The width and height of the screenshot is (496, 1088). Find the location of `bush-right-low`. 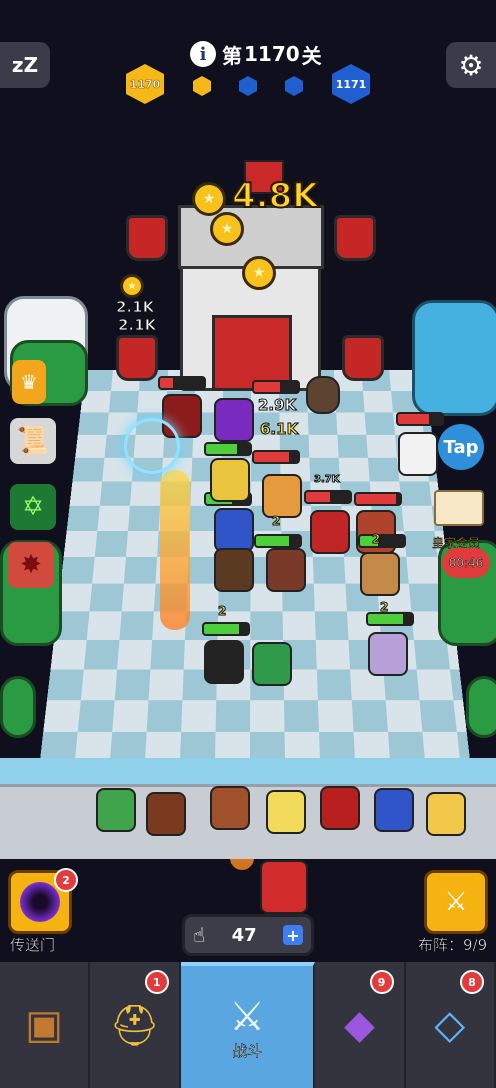

bush-right-low is located at coordinates (481, 707).